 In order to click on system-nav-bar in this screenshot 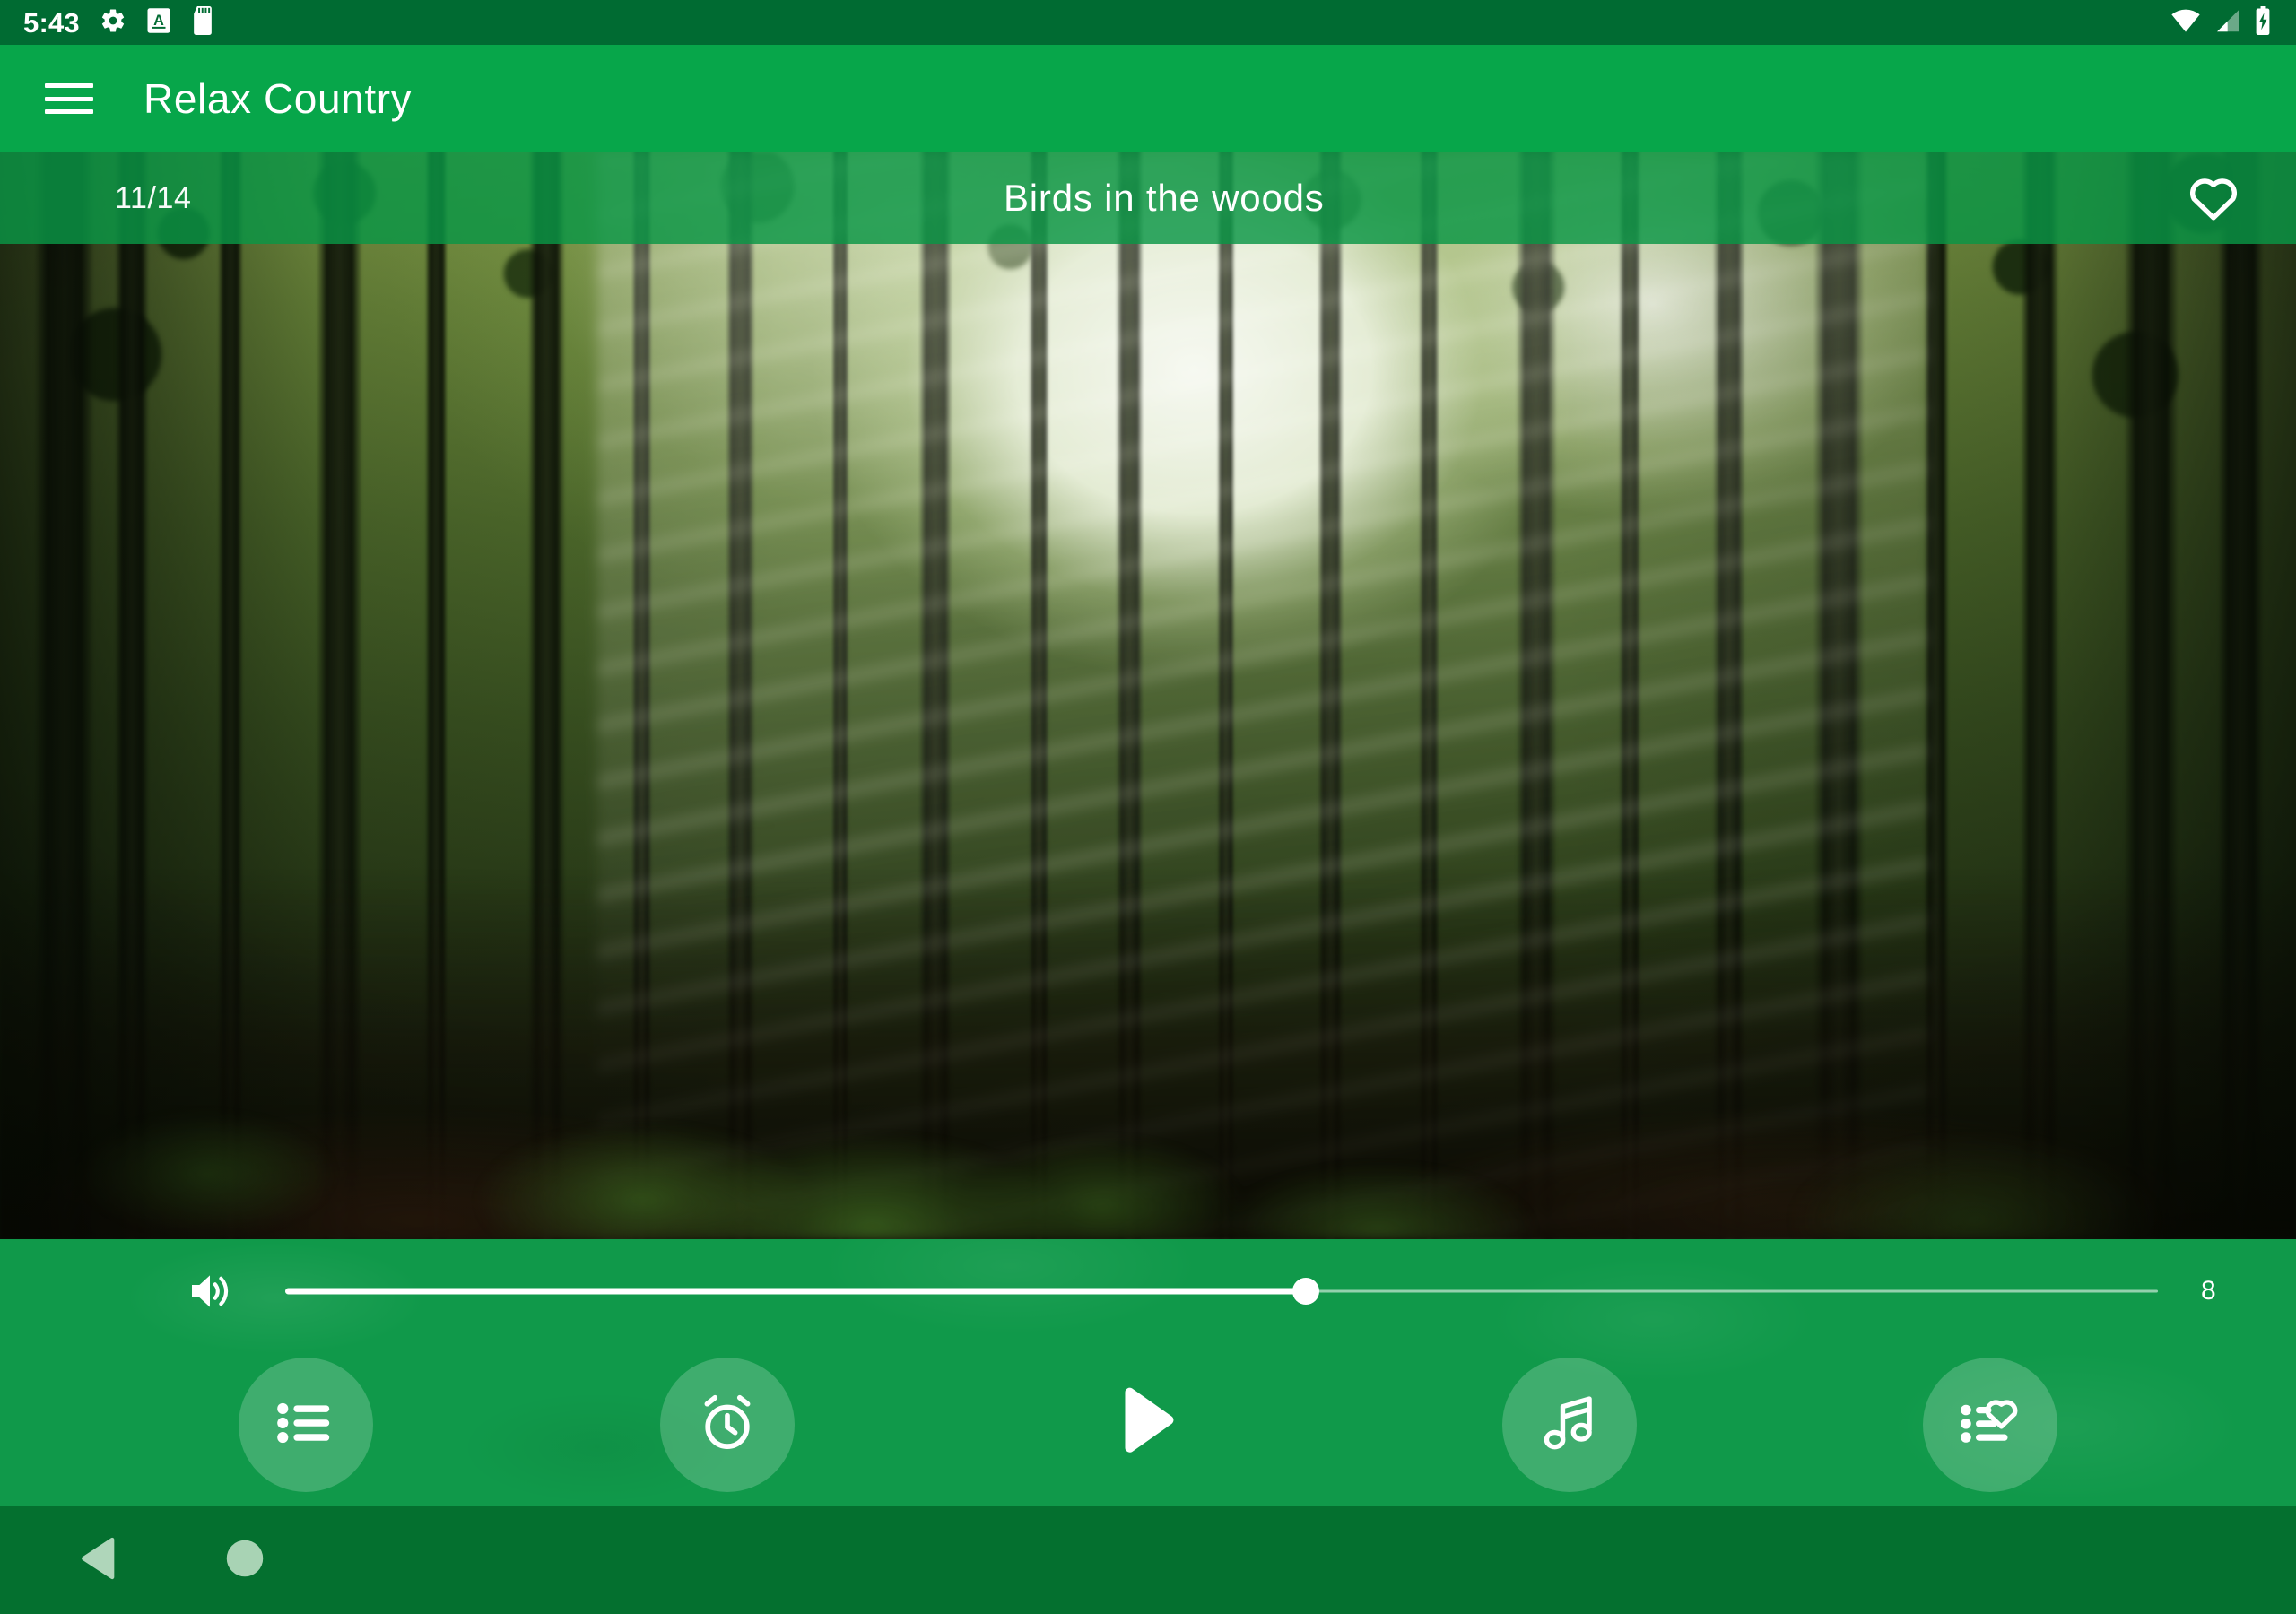, I will do `click(1148, 1560)`.